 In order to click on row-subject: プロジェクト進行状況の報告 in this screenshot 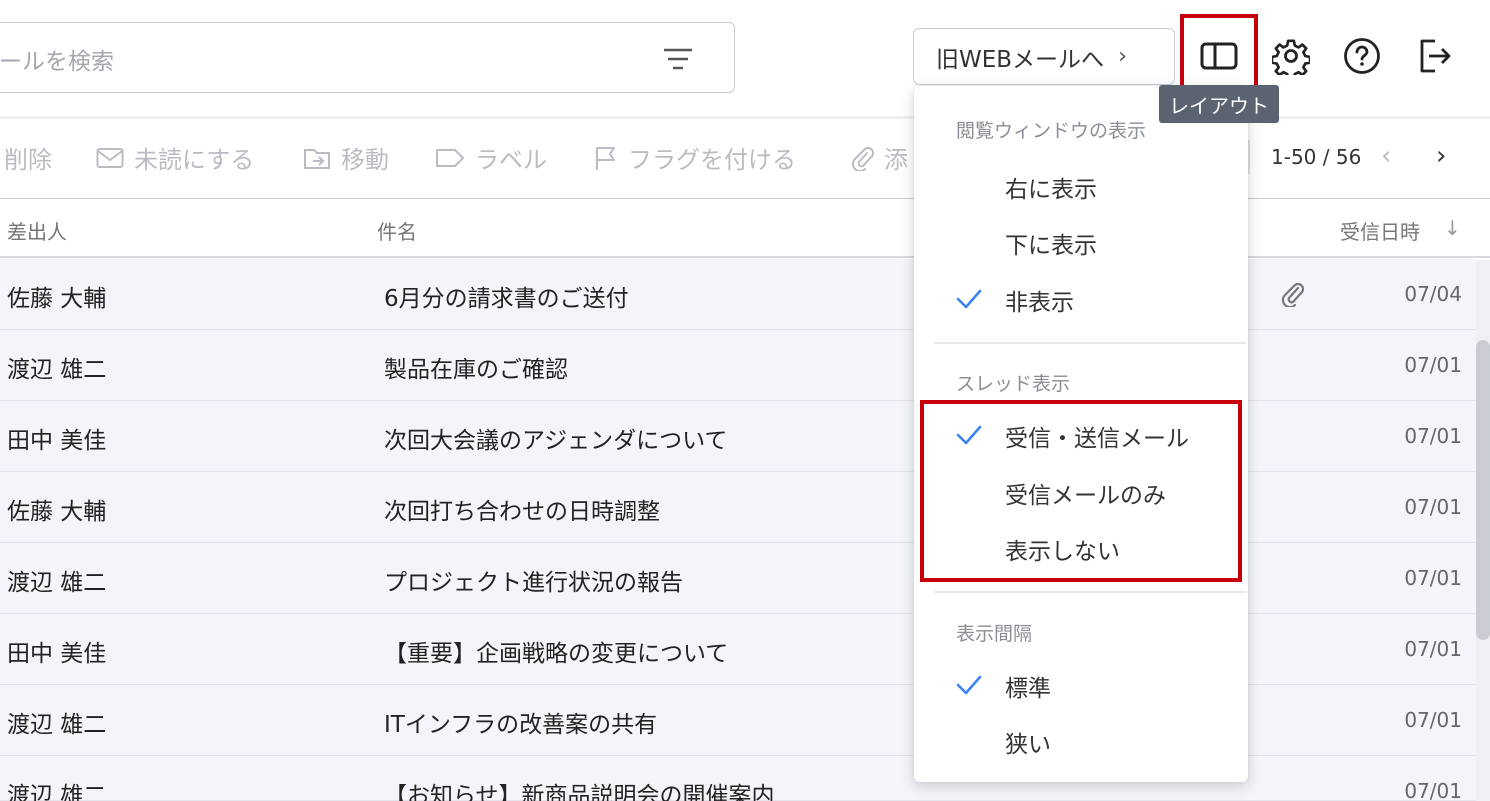, I will do `click(533, 583)`.